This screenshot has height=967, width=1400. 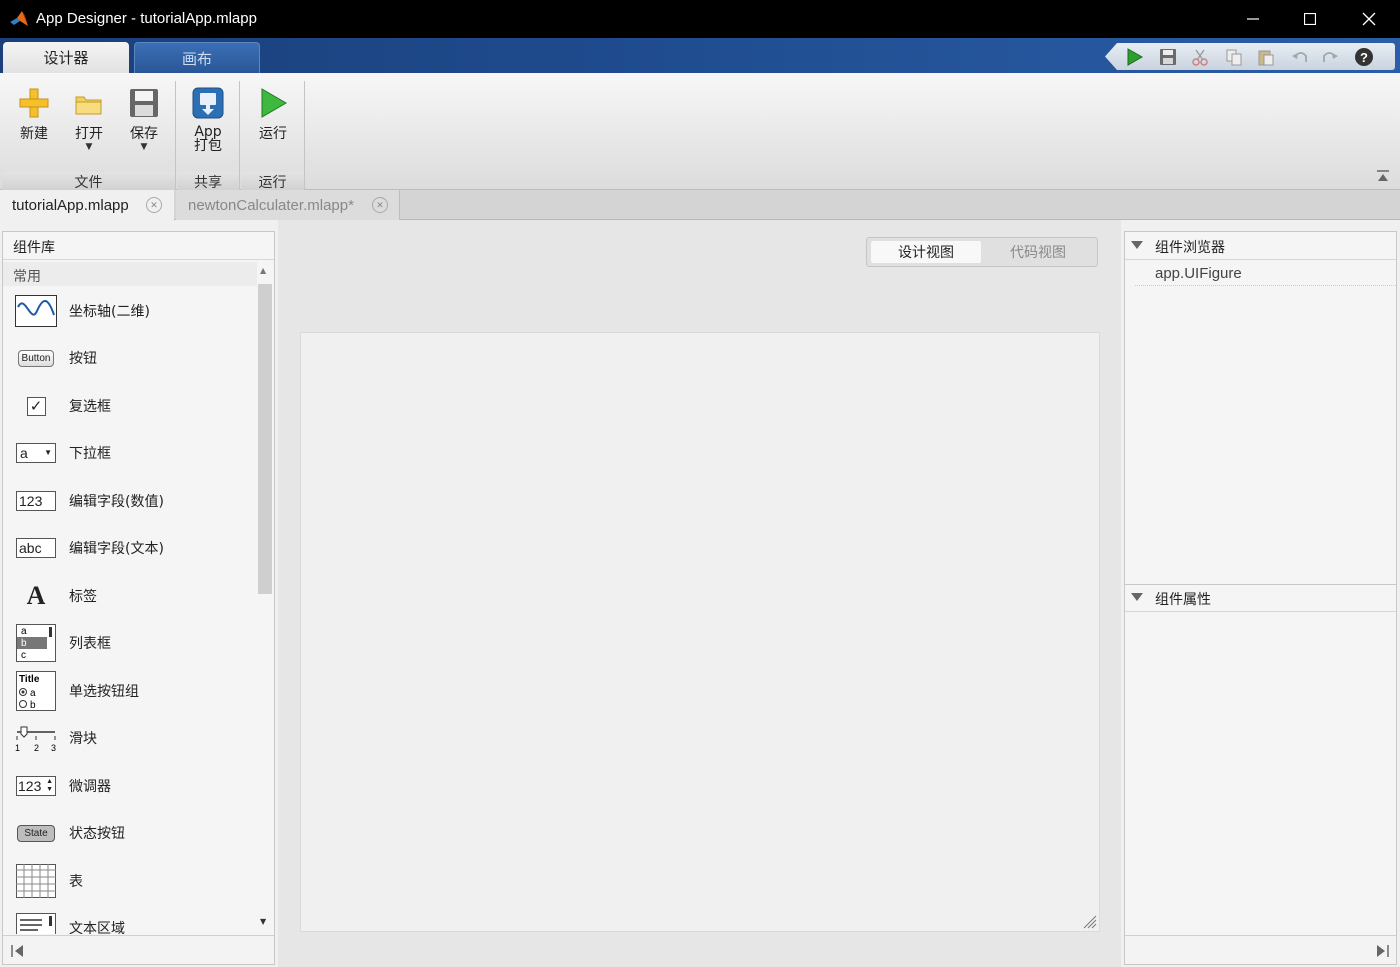 I want to click on component-label: 坐标轴(二维), so click(x=109, y=312).